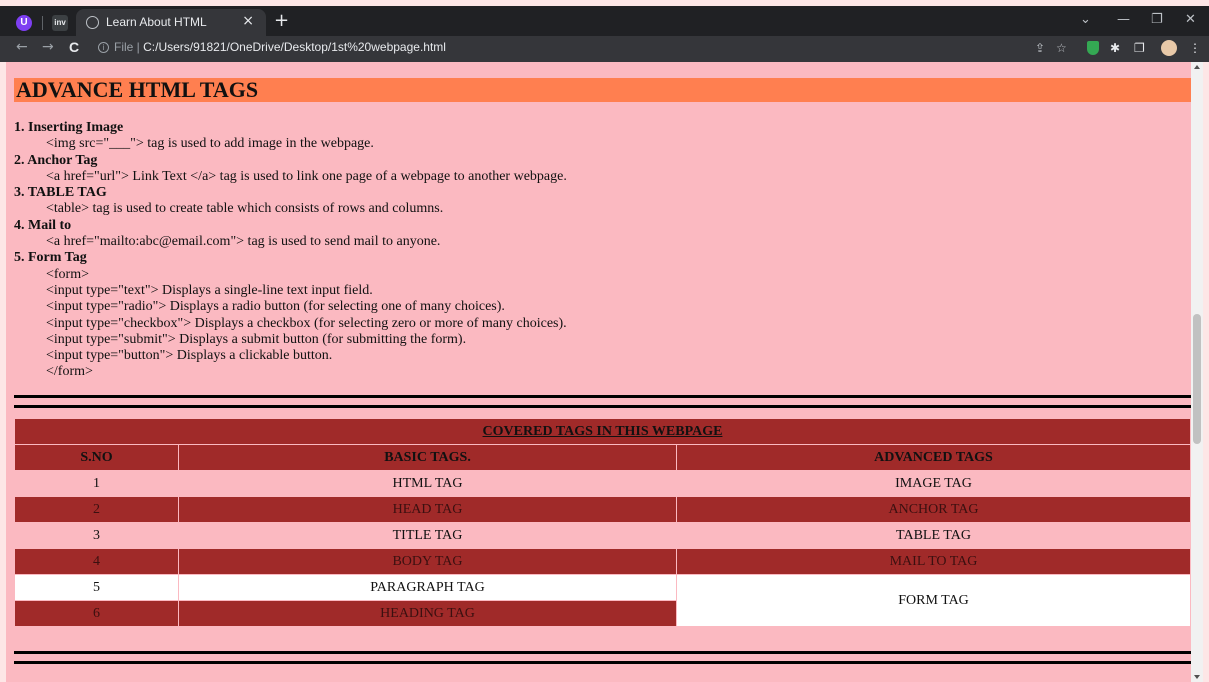 The width and height of the screenshot is (1209, 682). What do you see at coordinates (50, 258) in the screenshot?
I see `list-item-title: 5. Form Tag` at bounding box center [50, 258].